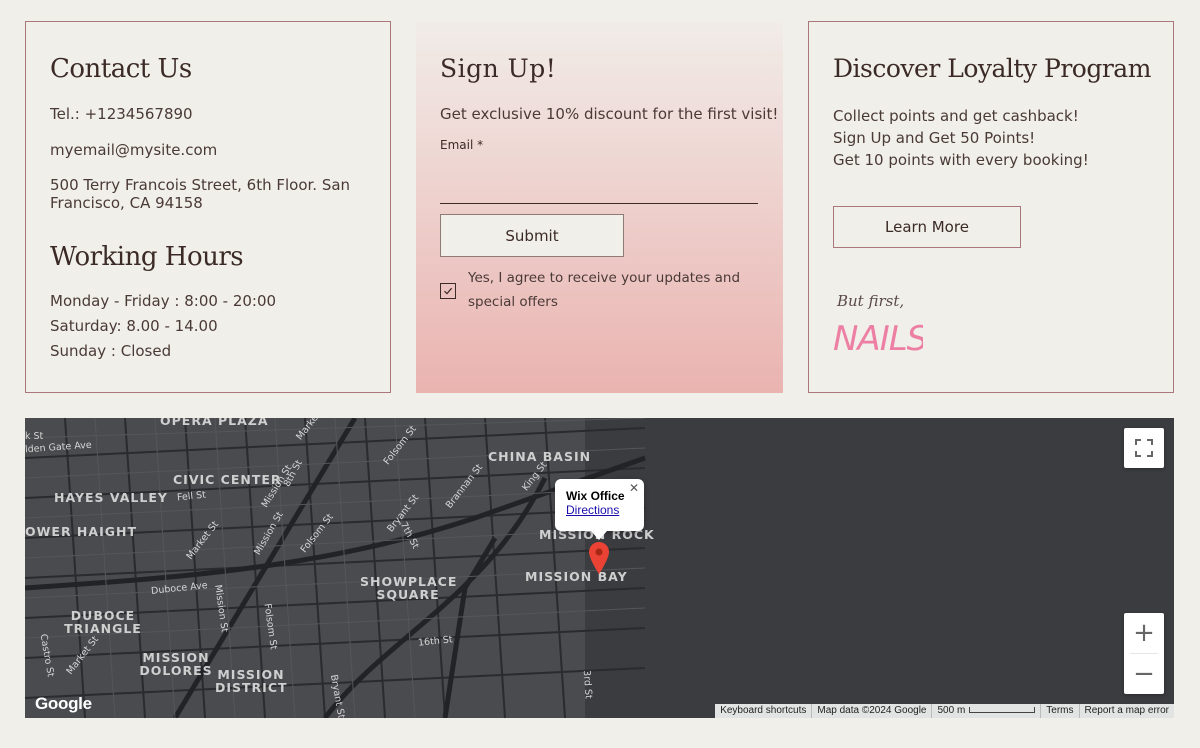 The width and height of the screenshot is (1200, 748). What do you see at coordinates (1002, 710) in the screenshot?
I see `scale-bar` at bounding box center [1002, 710].